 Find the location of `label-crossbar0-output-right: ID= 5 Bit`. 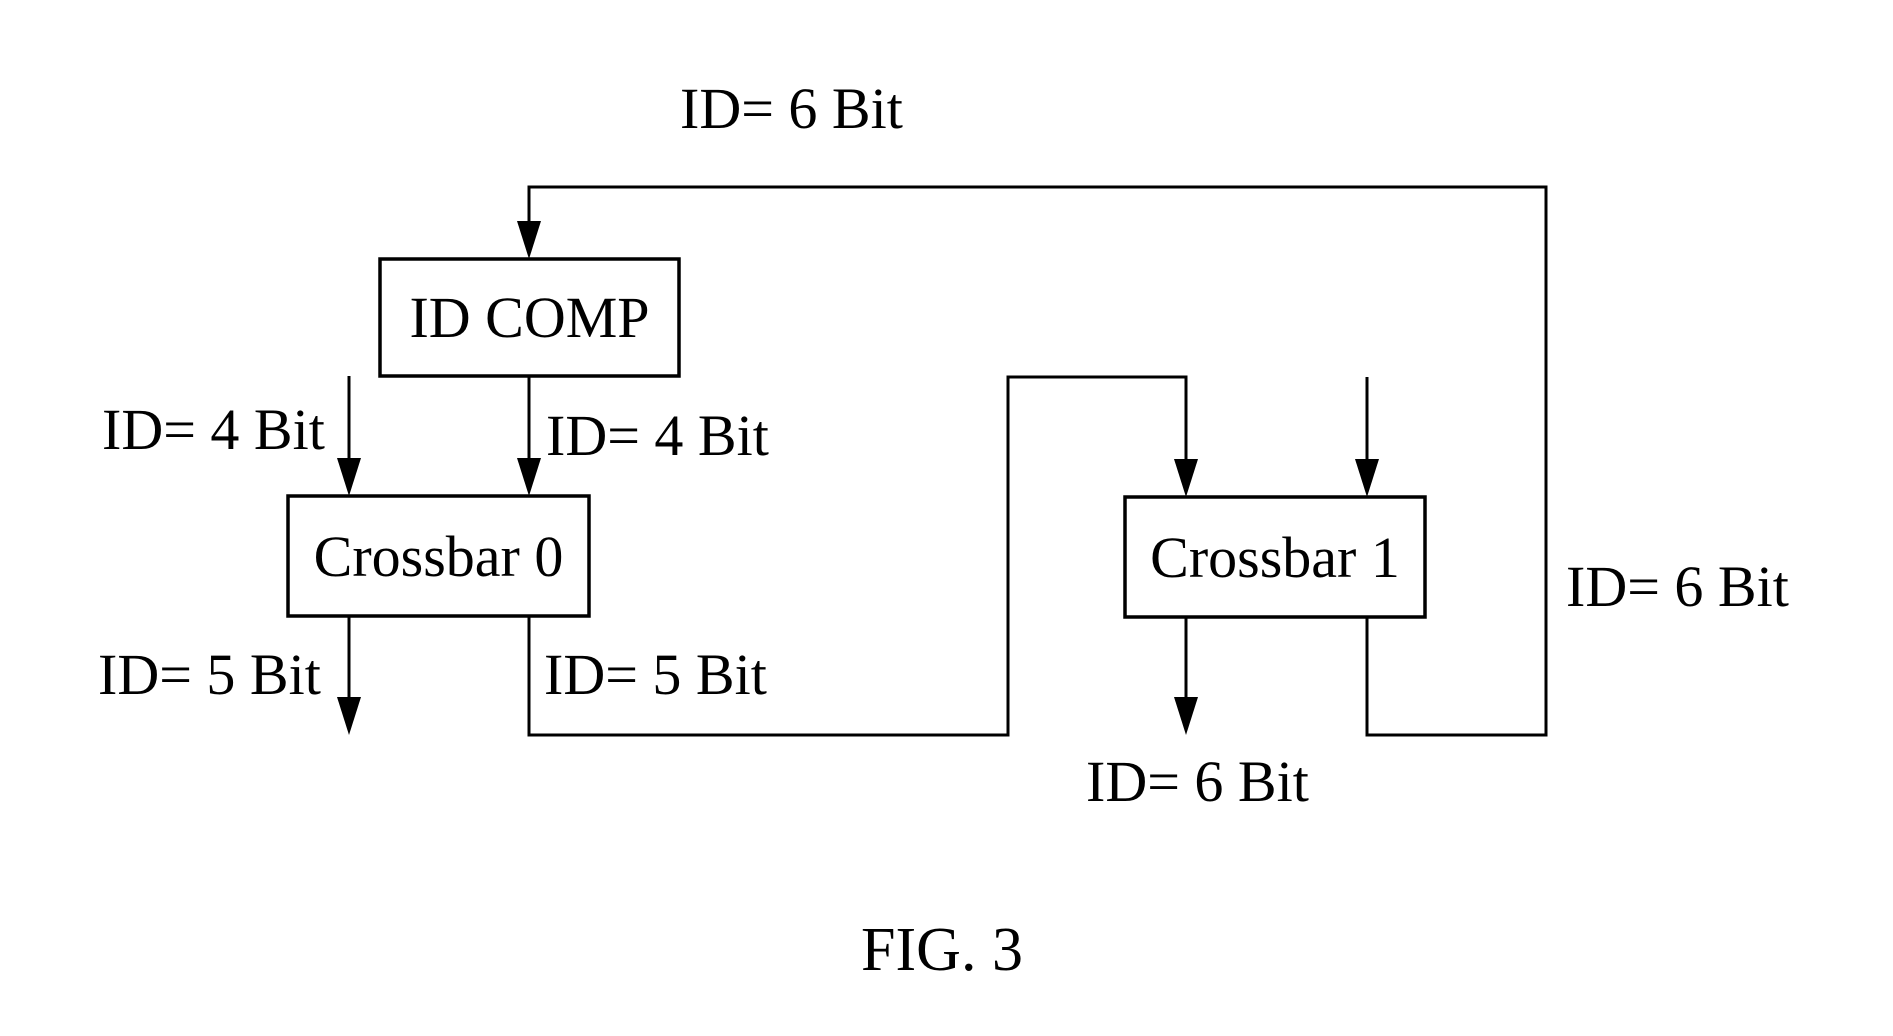

label-crossbar0-output-right: ID= 5 Bit is located at coordinates (655, 674).